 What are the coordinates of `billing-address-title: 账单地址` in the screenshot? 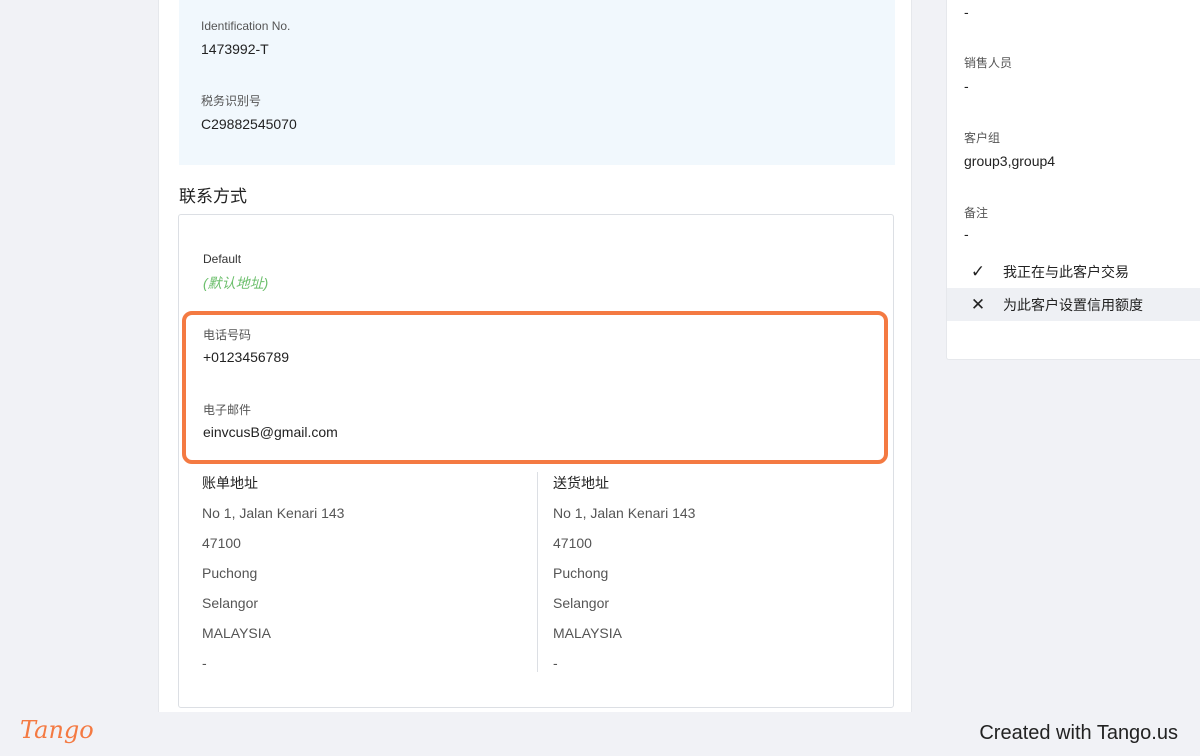 It's located at (230, 483).